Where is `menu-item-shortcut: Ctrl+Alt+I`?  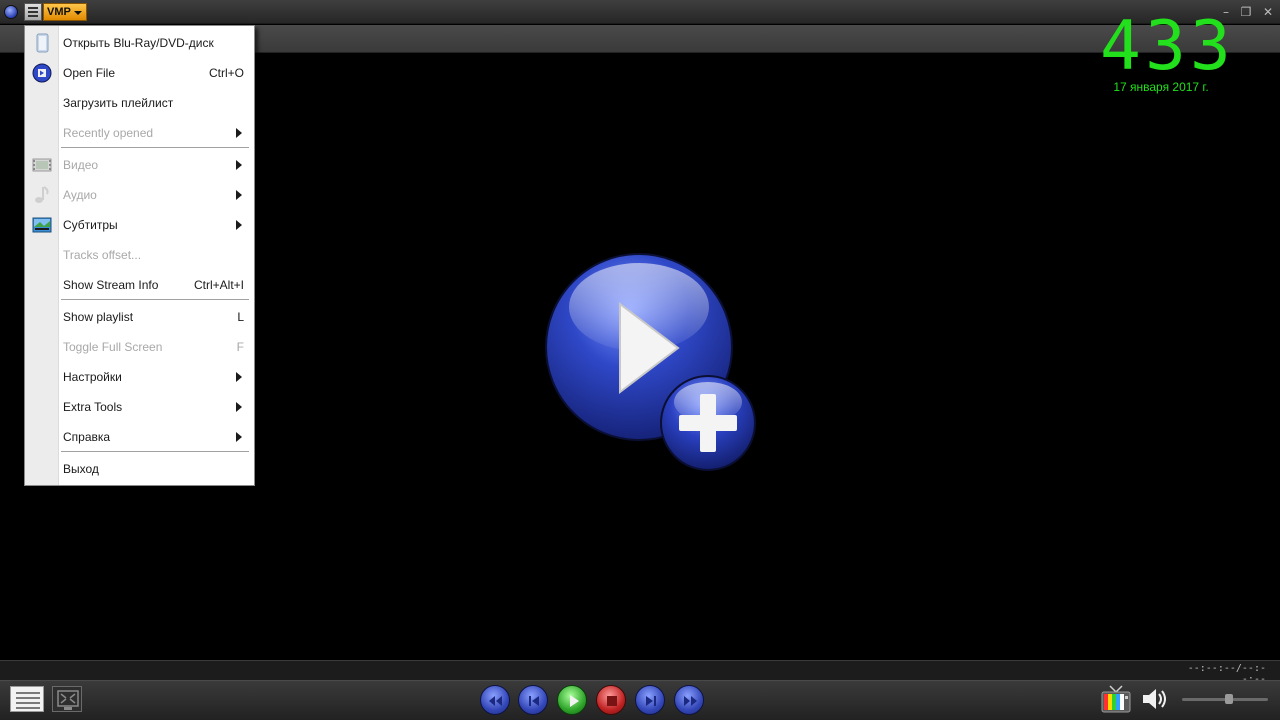
menu-item-shortcut: Ctrl+Alt+I is located at coordinates (218, 285).